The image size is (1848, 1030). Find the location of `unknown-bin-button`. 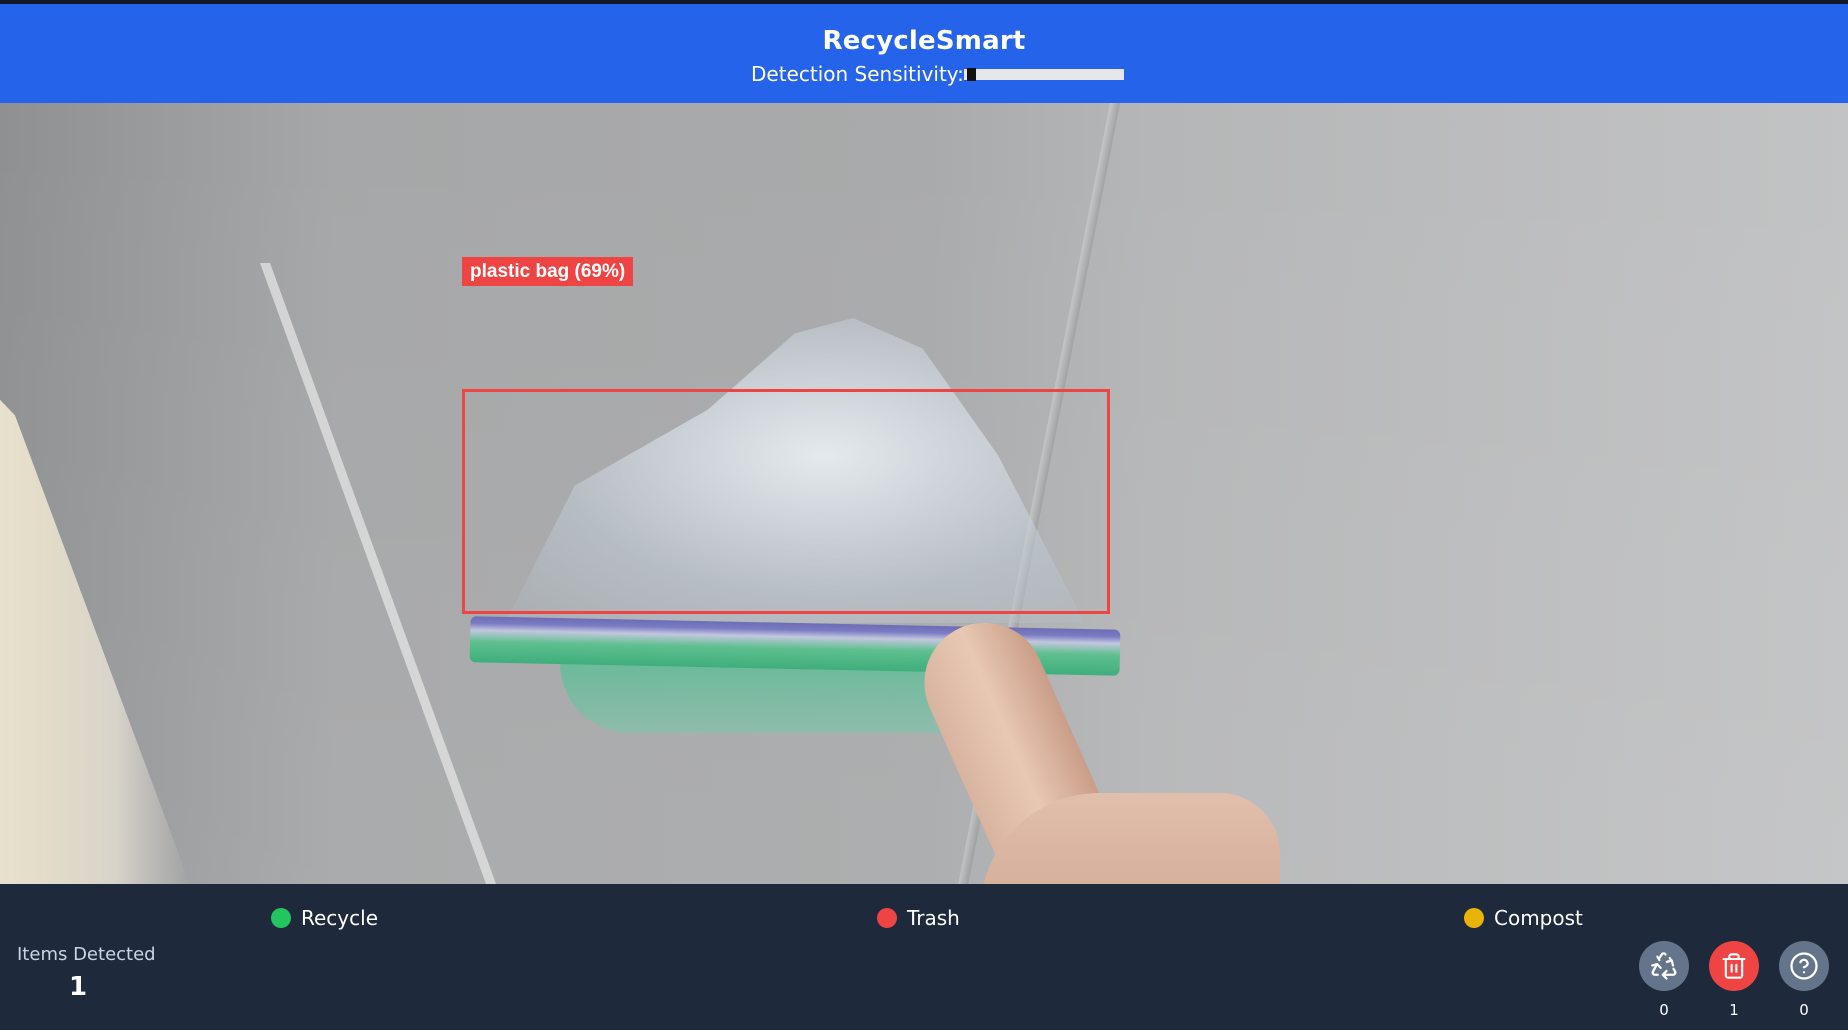

unknown-bin-button is located at coordinates (1804, 966).